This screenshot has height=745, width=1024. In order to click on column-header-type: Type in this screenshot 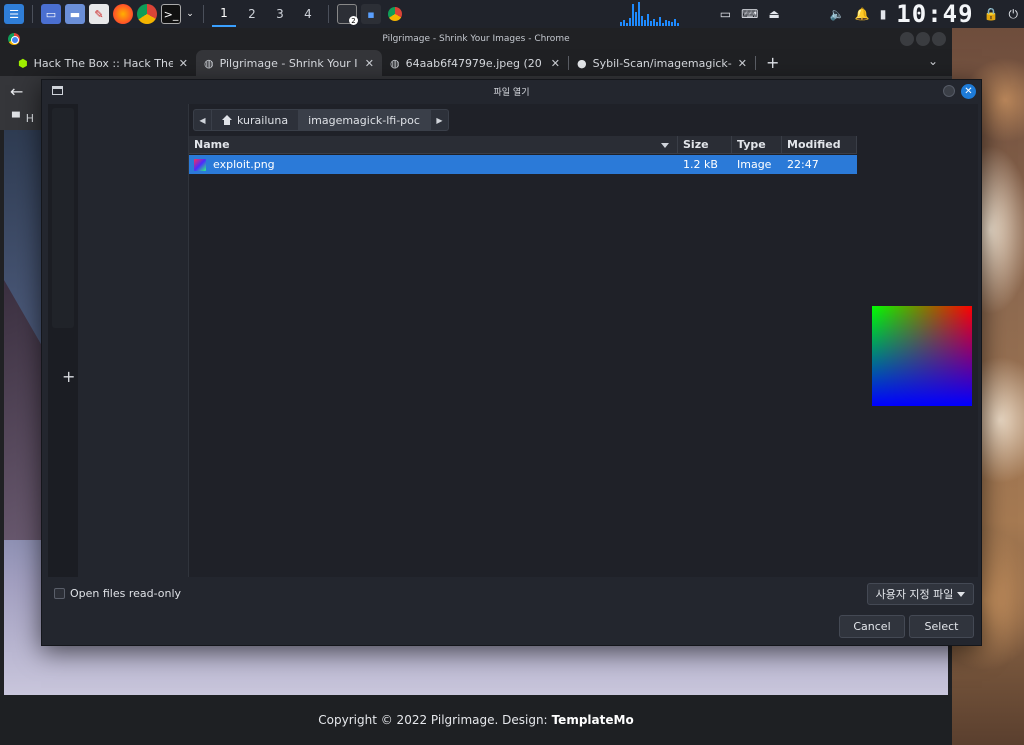, I will do `click(757, 144)`.